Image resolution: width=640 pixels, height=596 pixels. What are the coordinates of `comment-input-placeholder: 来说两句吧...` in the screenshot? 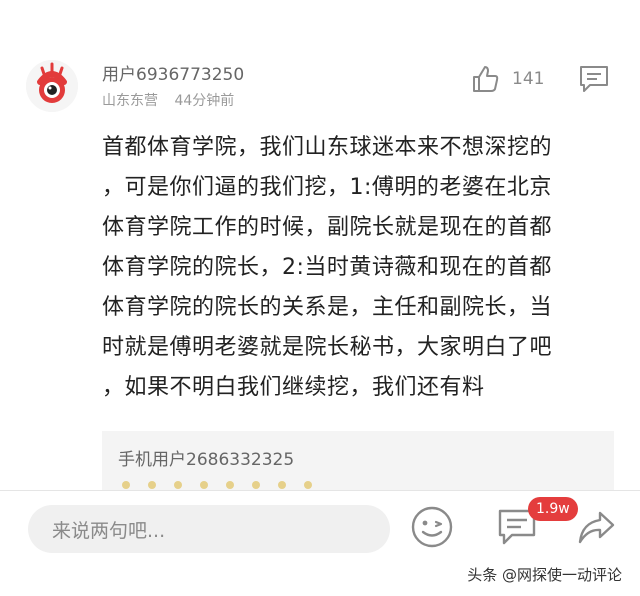 It's located at (109, 531).